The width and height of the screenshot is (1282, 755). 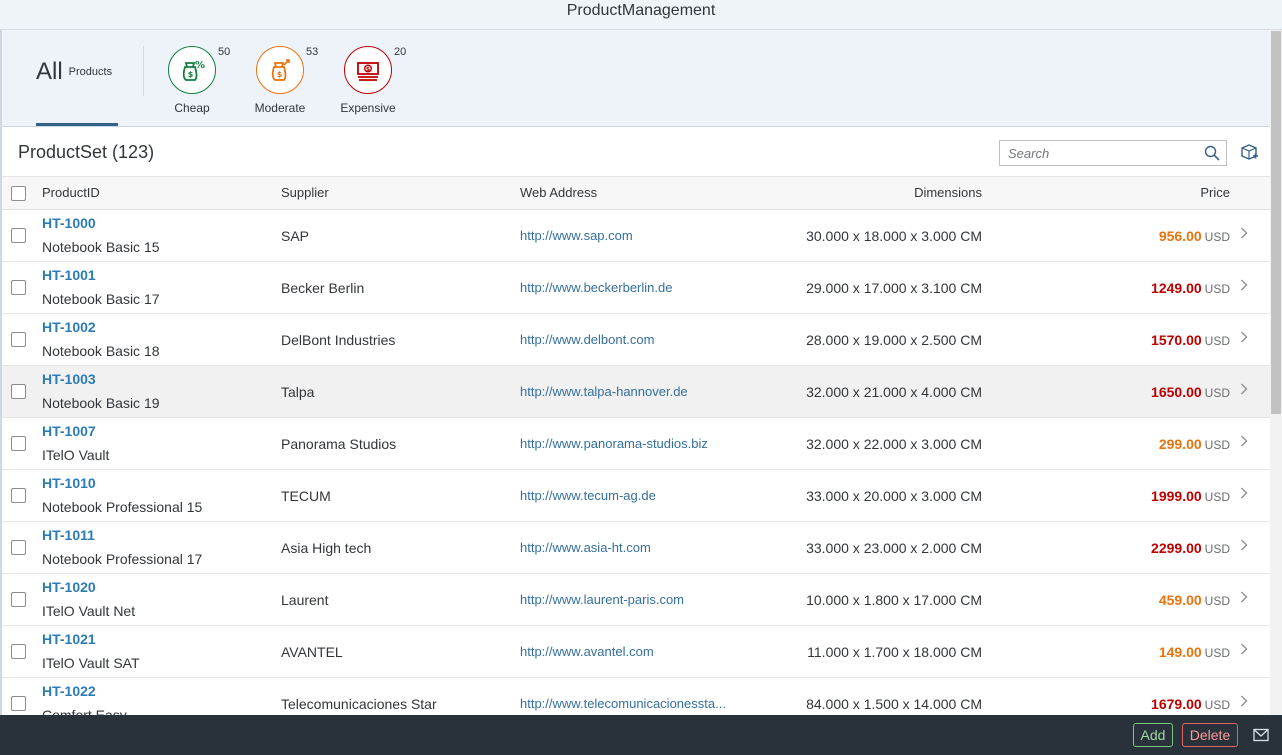 What do you see at coordinates (312, 652) in the screenshot?
I see `supplier-name: AVANTEL` at bounding box center [312, 652].